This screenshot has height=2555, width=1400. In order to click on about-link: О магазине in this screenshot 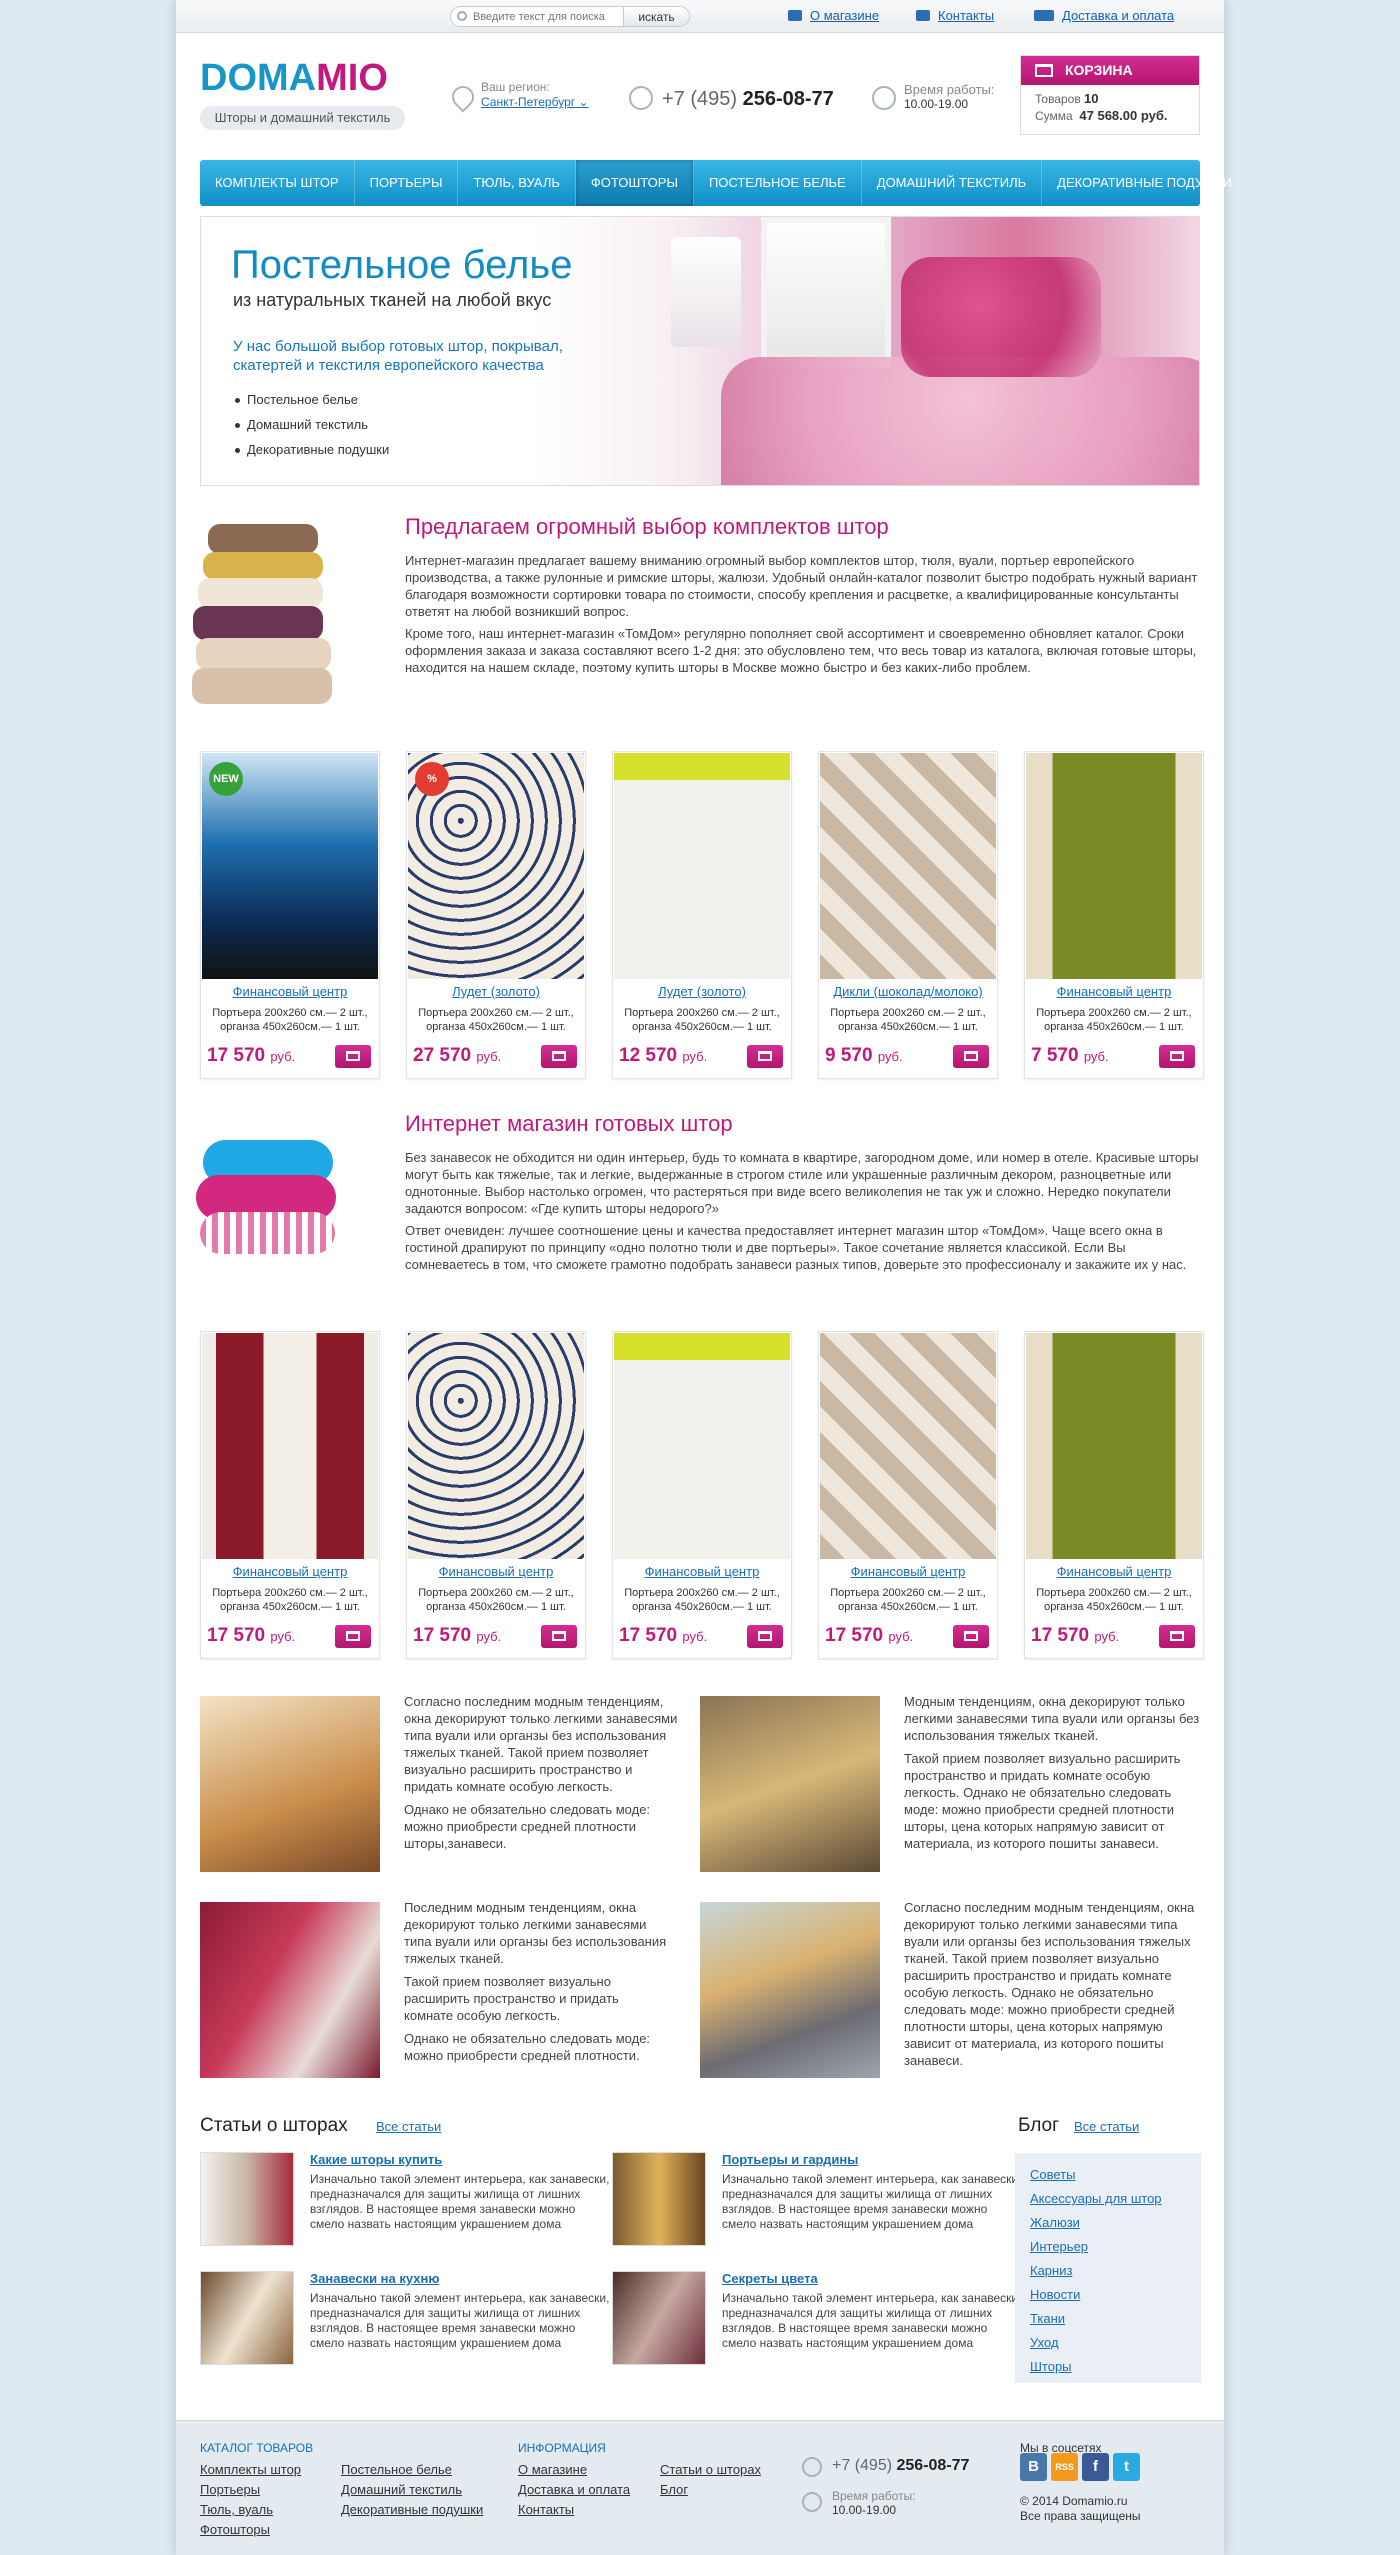, I will do `click(833, 16)`.